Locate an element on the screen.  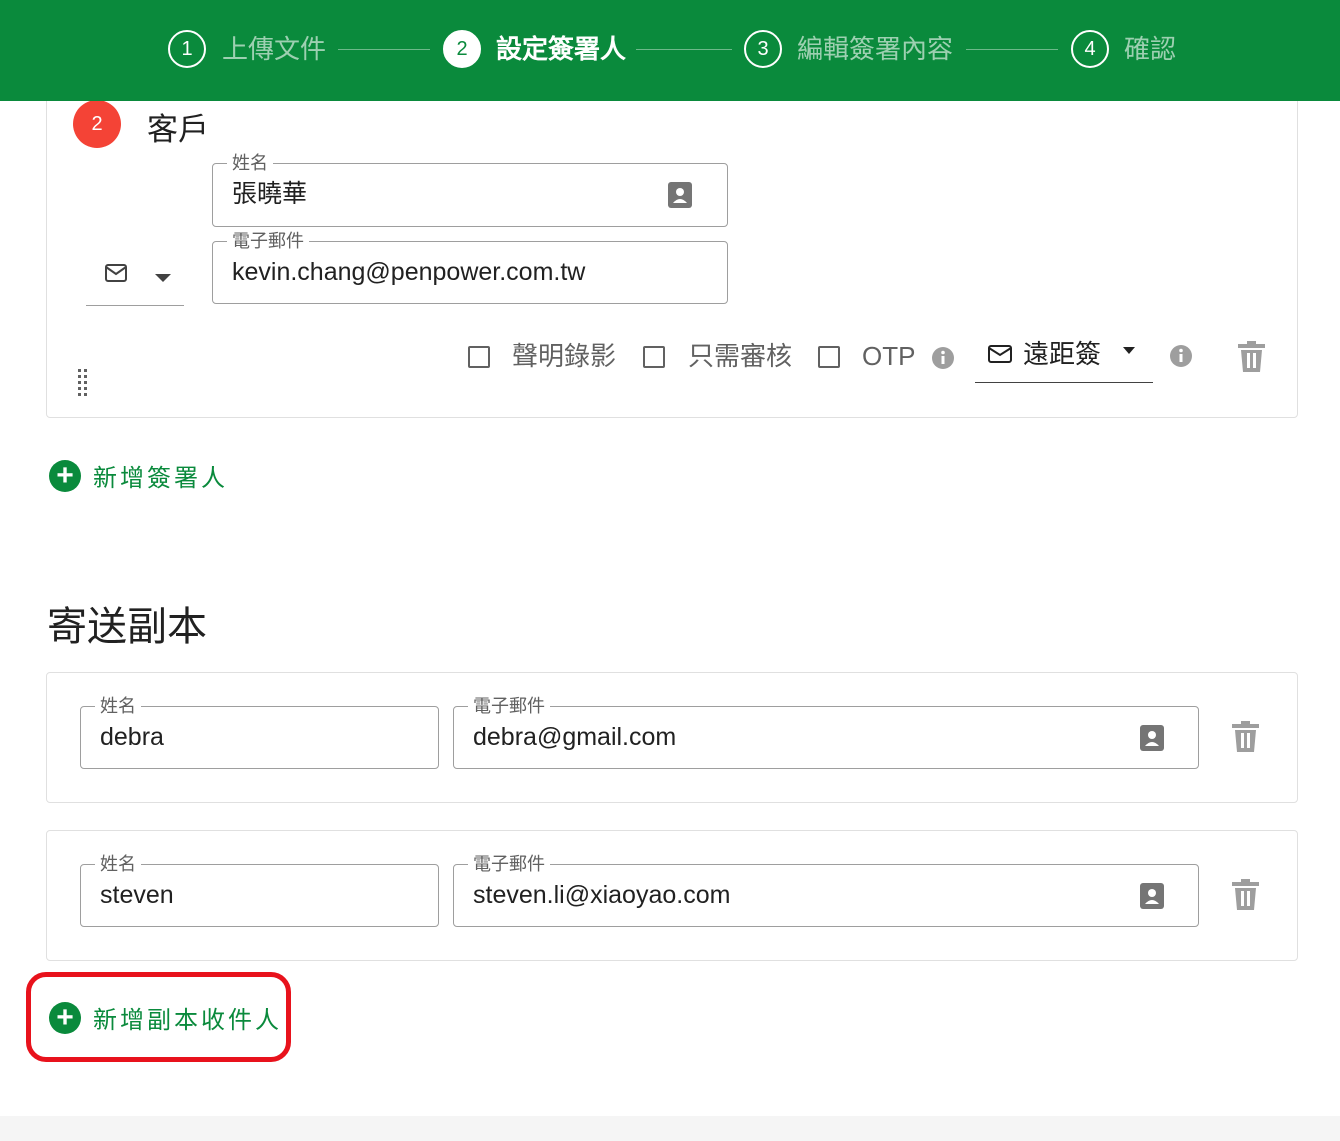
cc-name-value: debra is located at coordinates (132, 737).